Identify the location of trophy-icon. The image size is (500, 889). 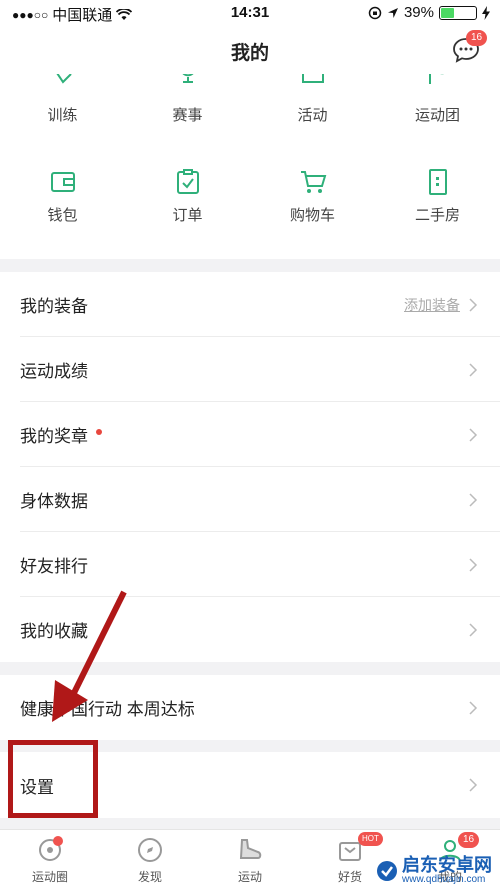
(187, 78).